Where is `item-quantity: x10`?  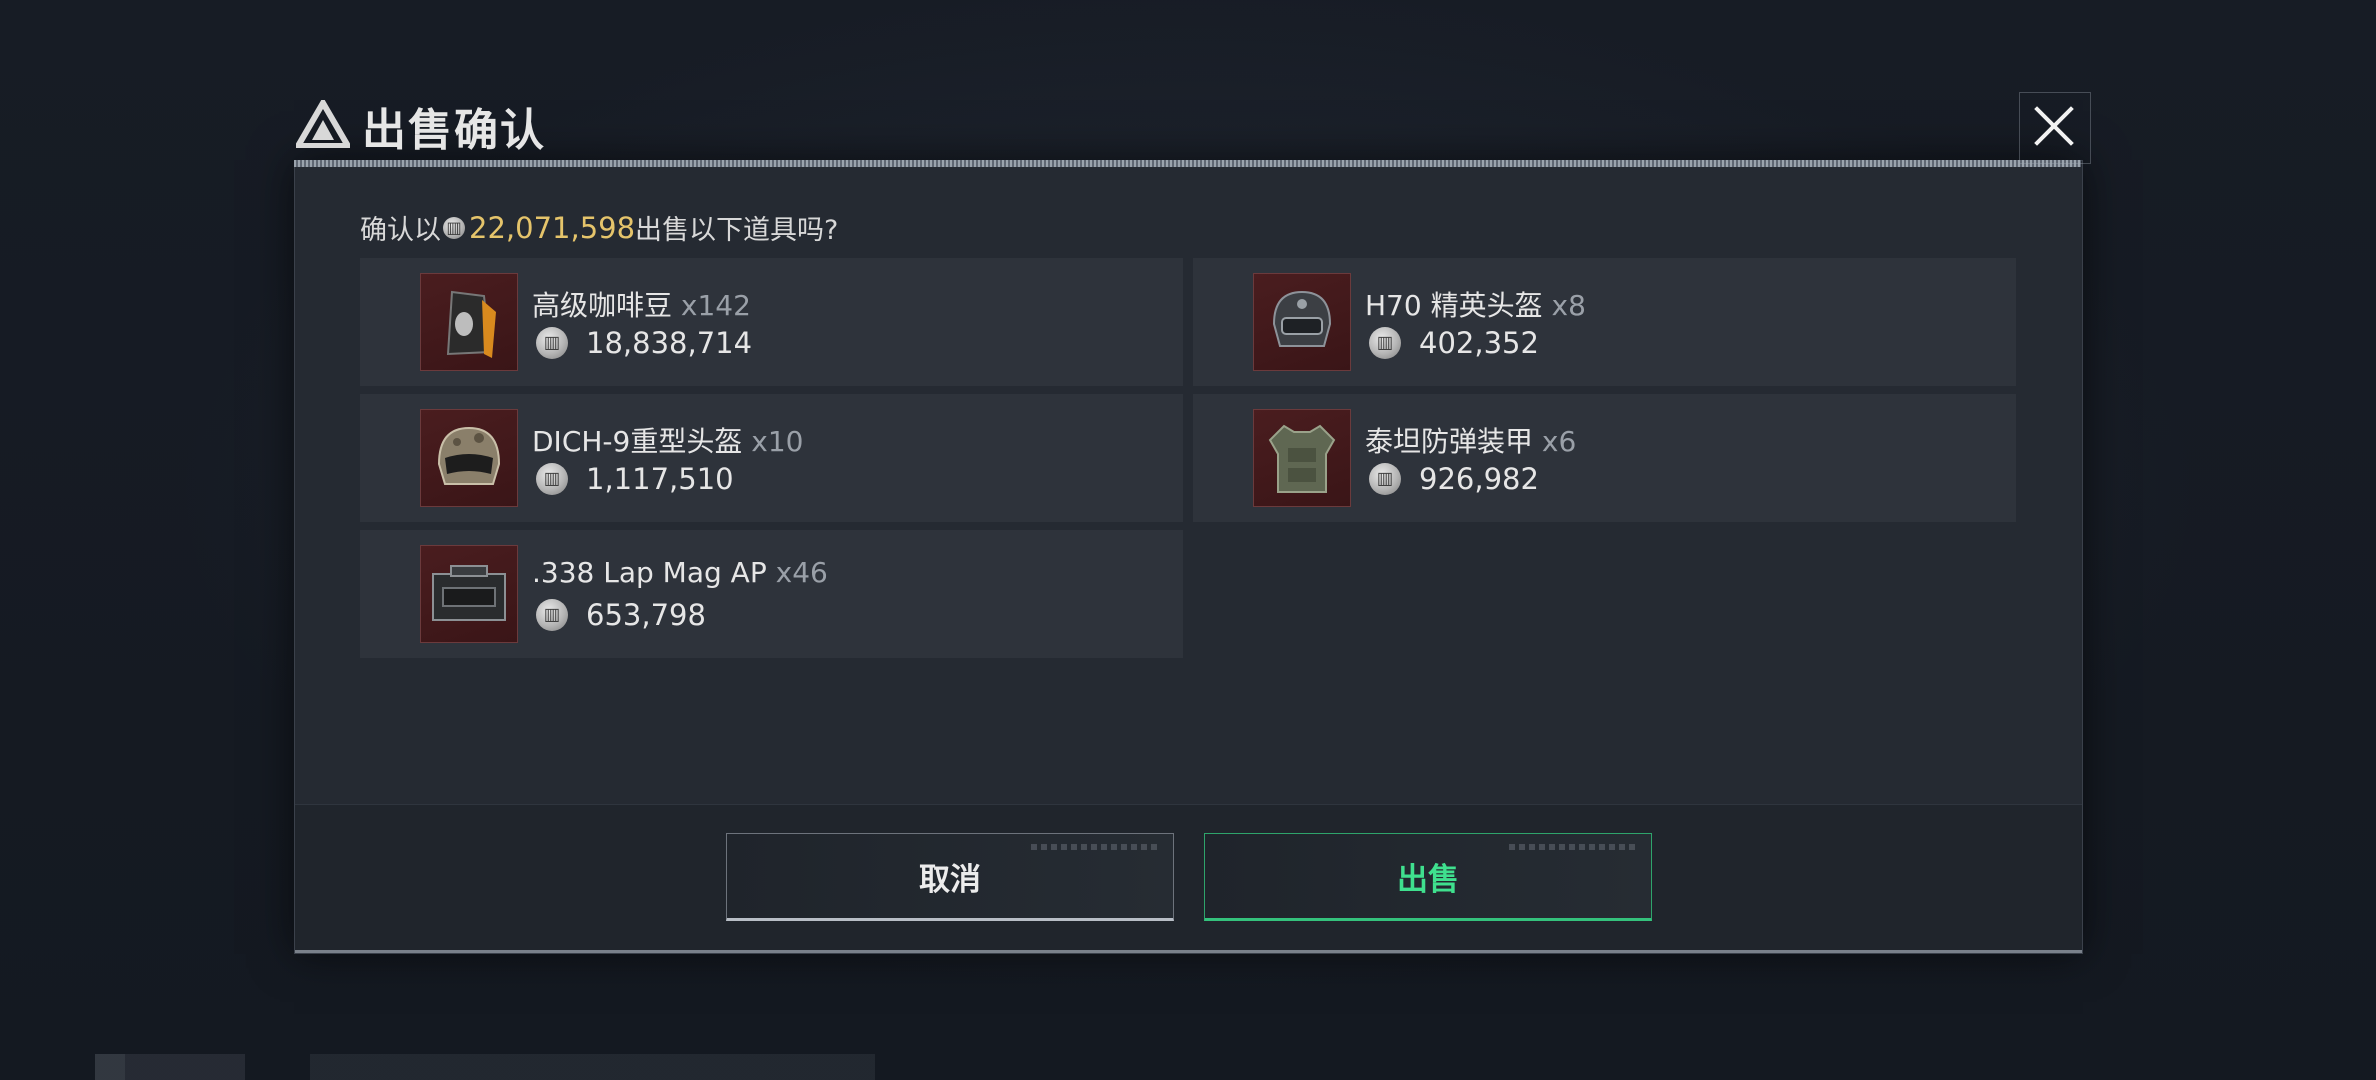
item-quantity: x10 is located at coordinates (777, 441).